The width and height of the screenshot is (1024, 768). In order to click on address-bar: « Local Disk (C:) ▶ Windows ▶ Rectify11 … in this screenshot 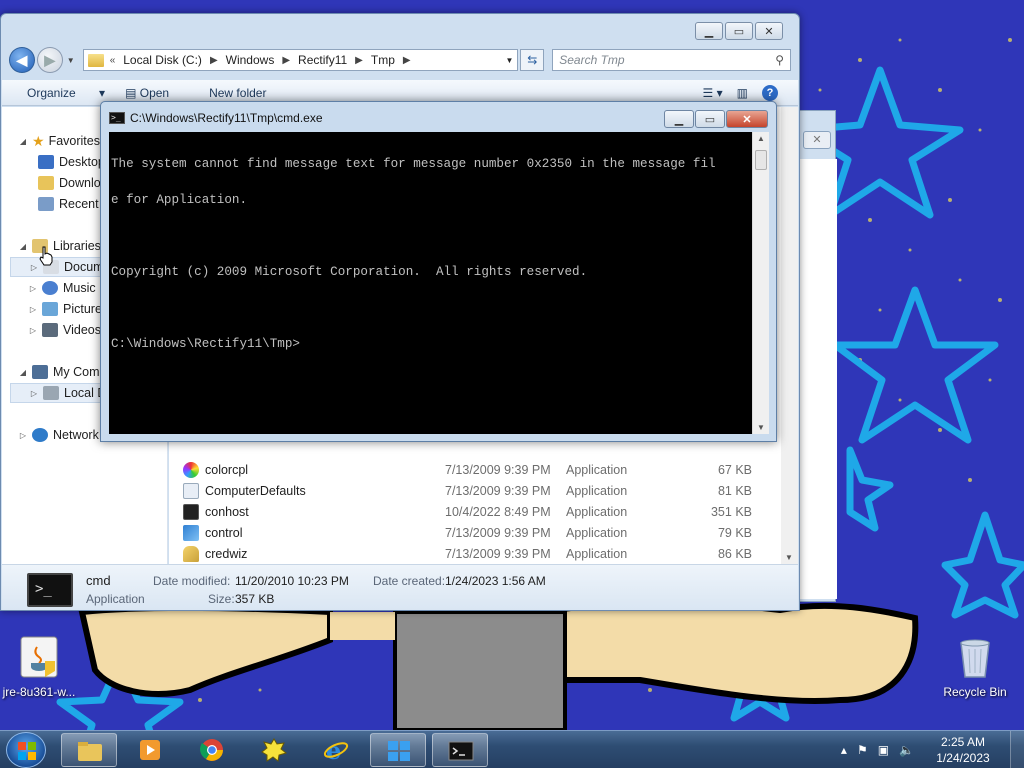, I will do `click(300, 60)`.